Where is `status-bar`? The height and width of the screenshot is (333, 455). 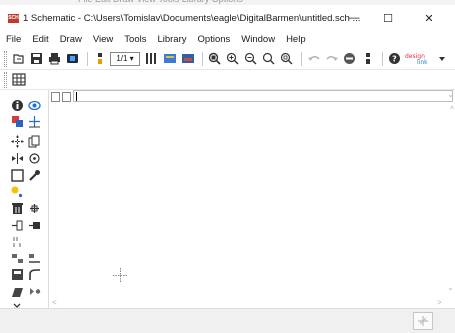
status-bar is located at coordinates (227, 320).